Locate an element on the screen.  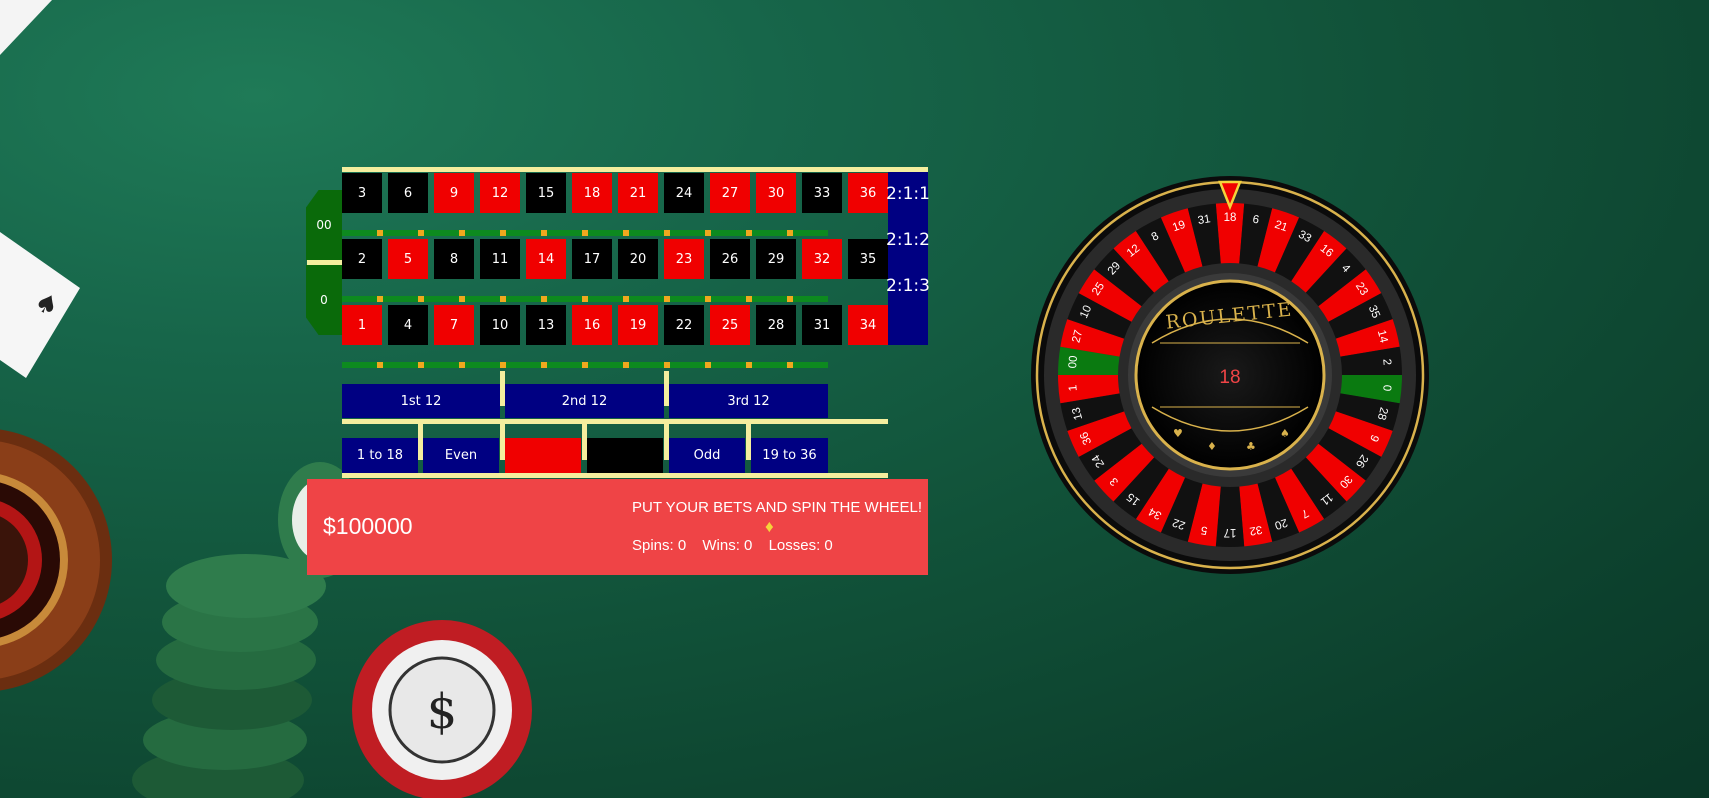
bet-number-4: 4 is located at coordinates (408, 325).